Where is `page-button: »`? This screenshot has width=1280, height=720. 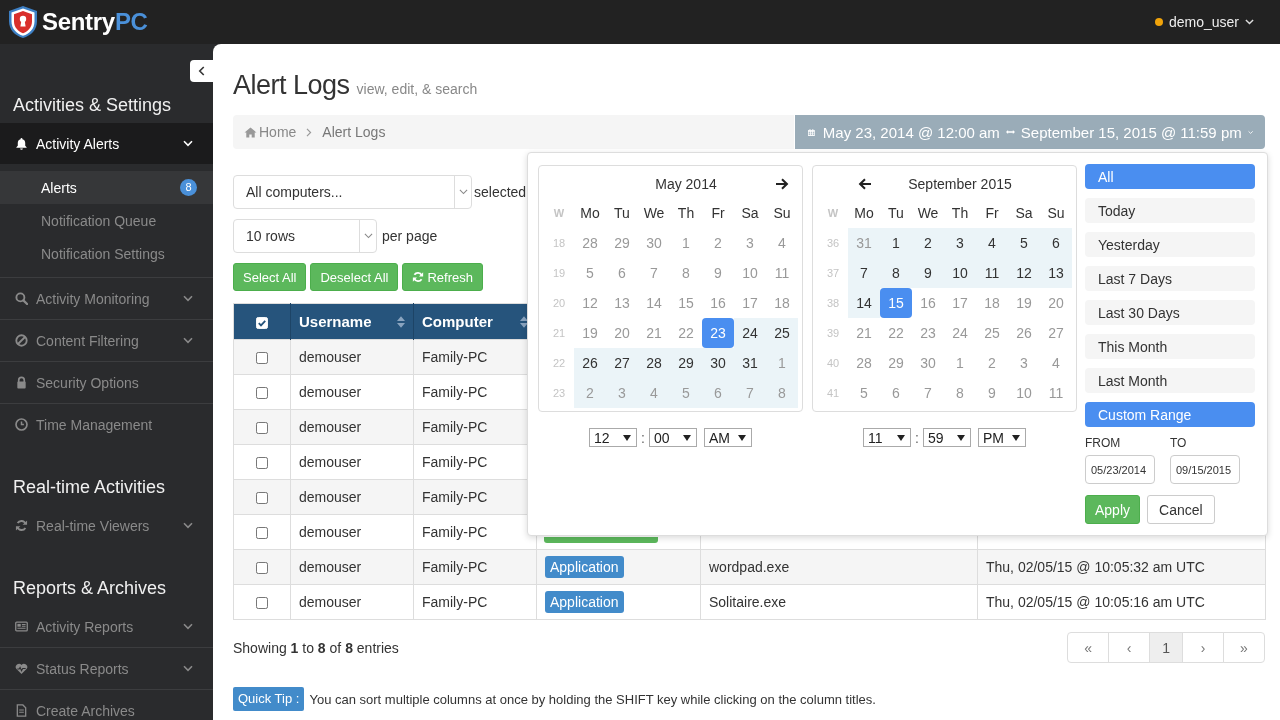 page-button: » is located at coordinates (1244, 647).